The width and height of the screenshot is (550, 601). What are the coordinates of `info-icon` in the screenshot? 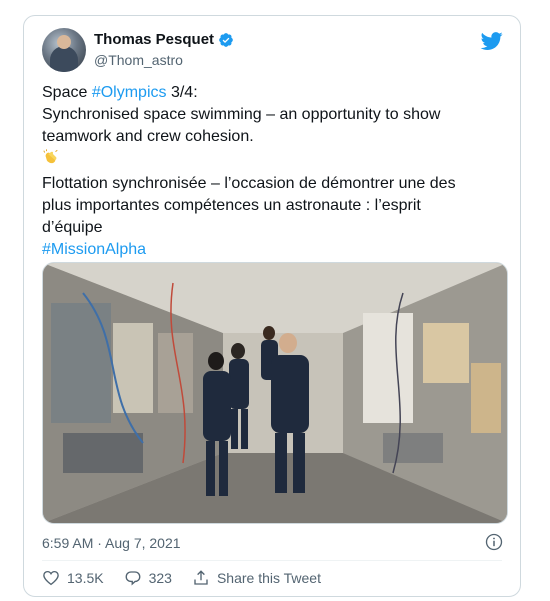 It's located at (494, 542).